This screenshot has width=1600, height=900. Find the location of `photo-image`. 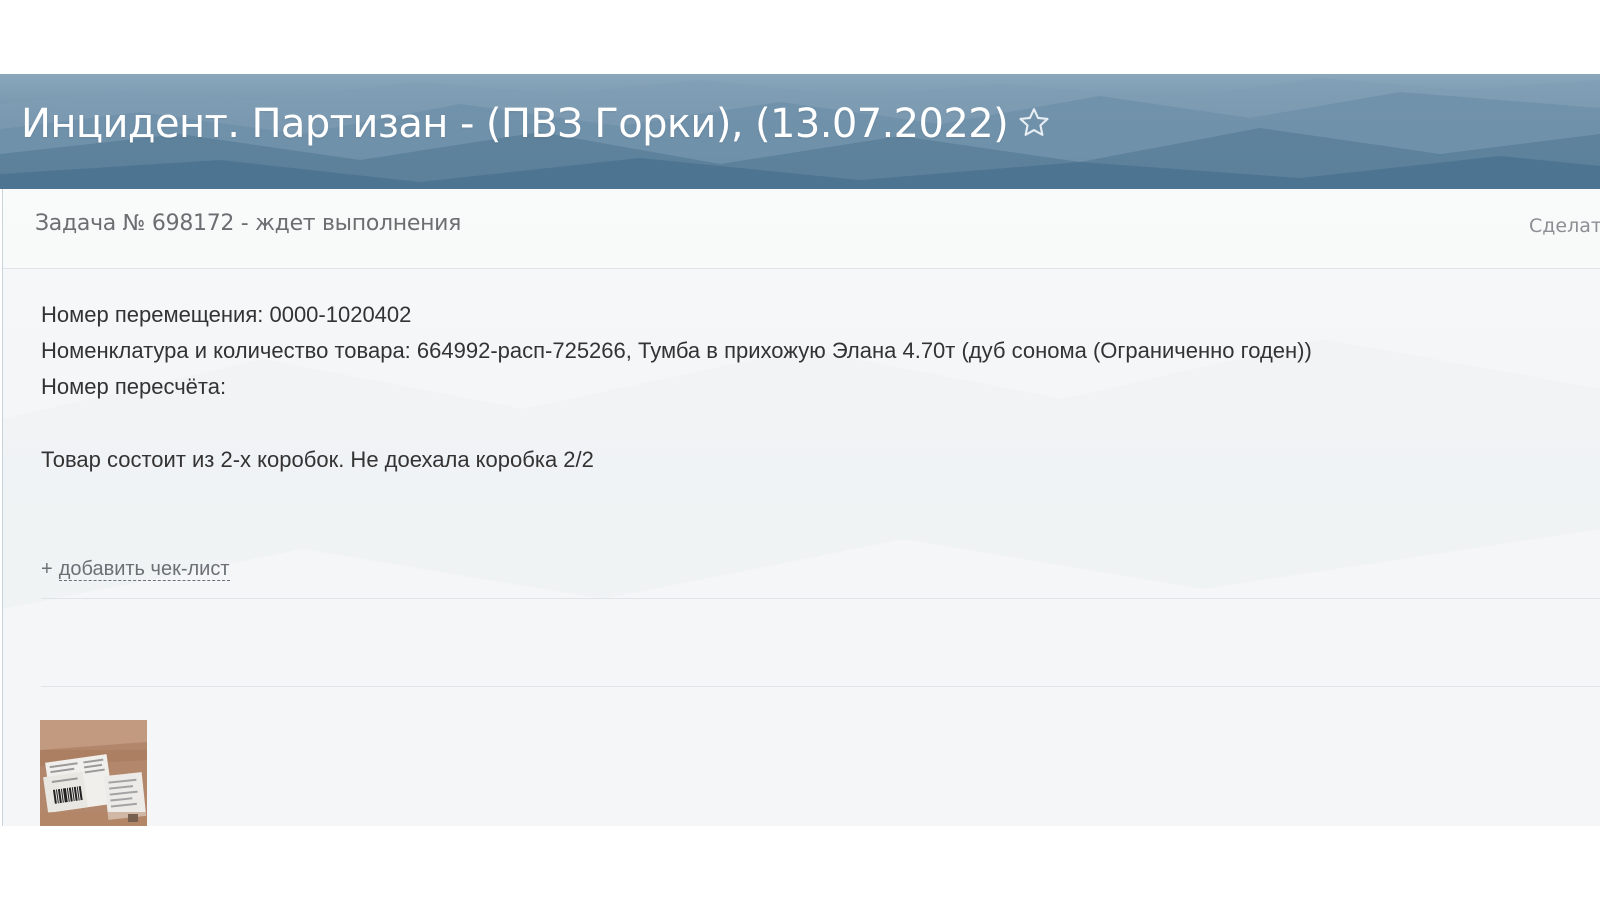

photo-image is located at coordinates (93, 773).